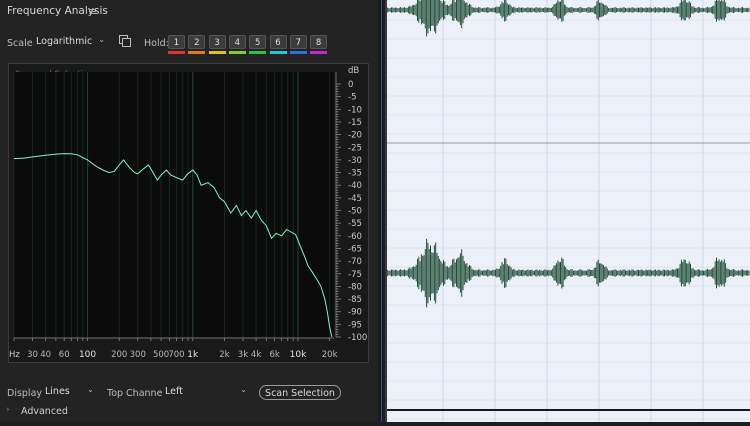 This screenshot has width=750, height=426. Describe the element at coordinates (298, 355) in the screenshot. I see `hz-tick-label: 10k` at that location.